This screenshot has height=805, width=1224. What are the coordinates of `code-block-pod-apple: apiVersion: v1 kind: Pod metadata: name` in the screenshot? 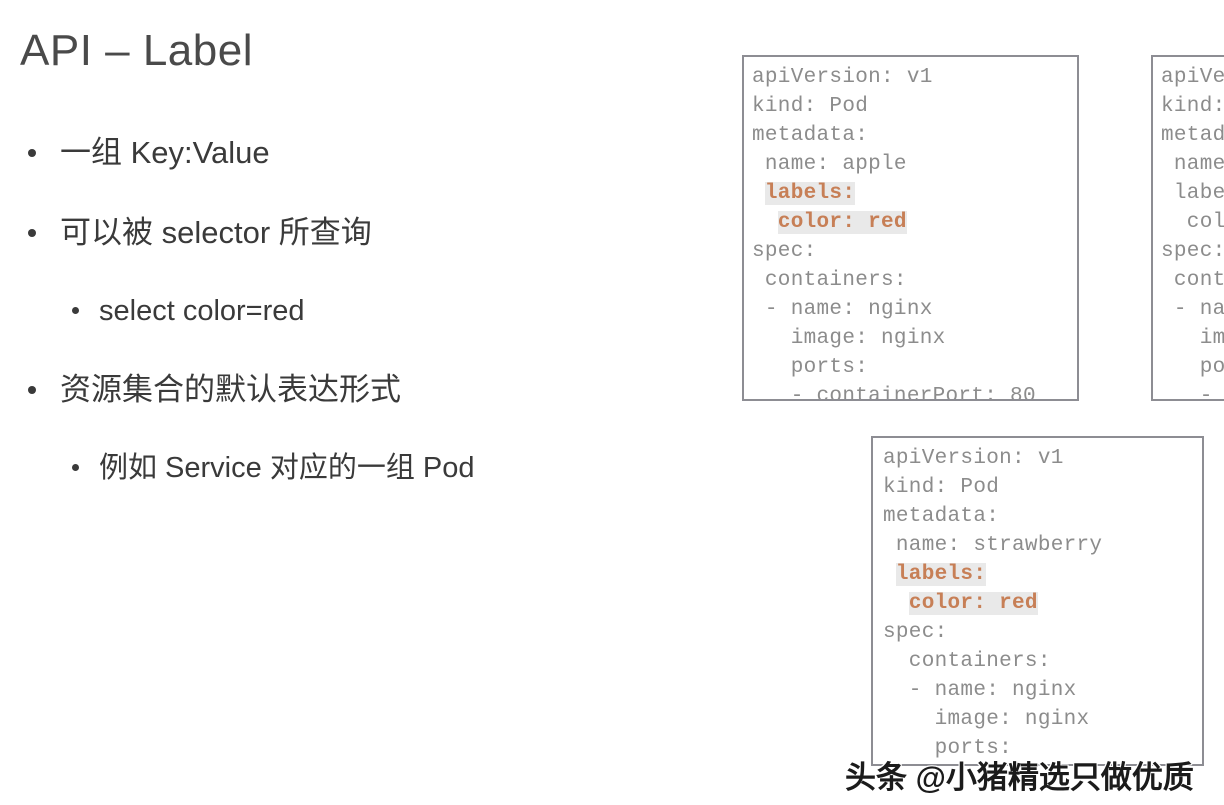 It's located at (910, 228).